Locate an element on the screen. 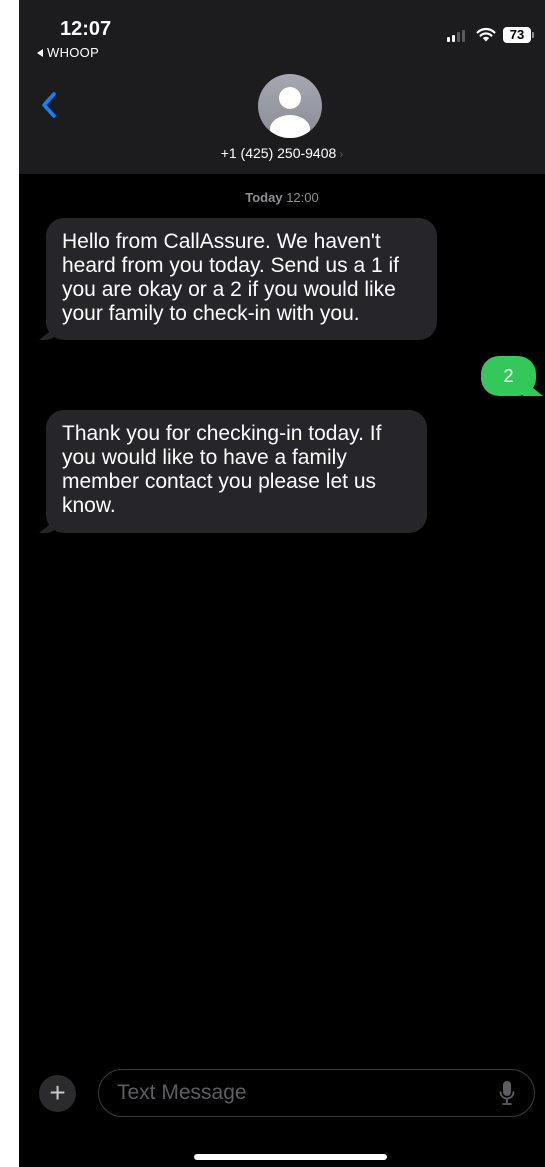  message-timestamp: Today 12:00 is located at coordinates (282, 197).